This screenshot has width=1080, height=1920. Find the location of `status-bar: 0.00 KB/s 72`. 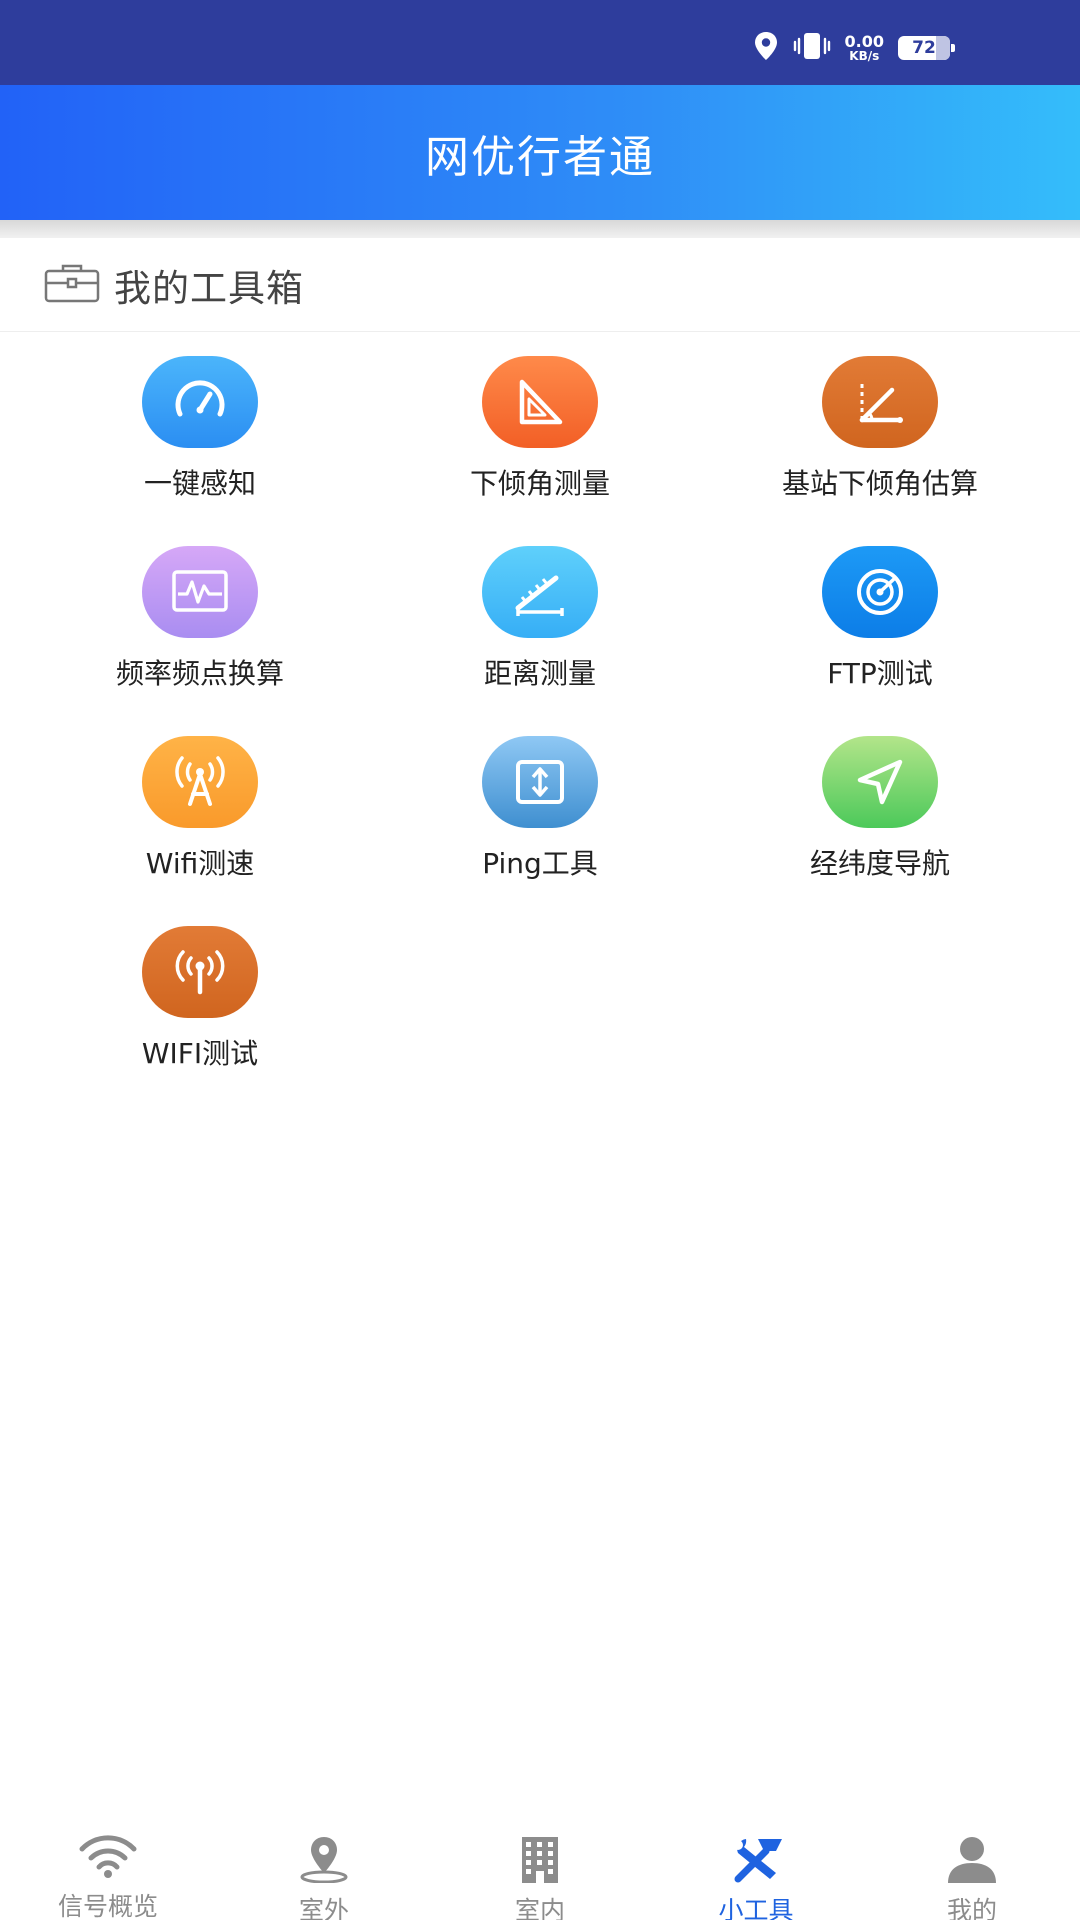

status-bar: 0.00 KB/s 72 is located at coordinates (540, 42).